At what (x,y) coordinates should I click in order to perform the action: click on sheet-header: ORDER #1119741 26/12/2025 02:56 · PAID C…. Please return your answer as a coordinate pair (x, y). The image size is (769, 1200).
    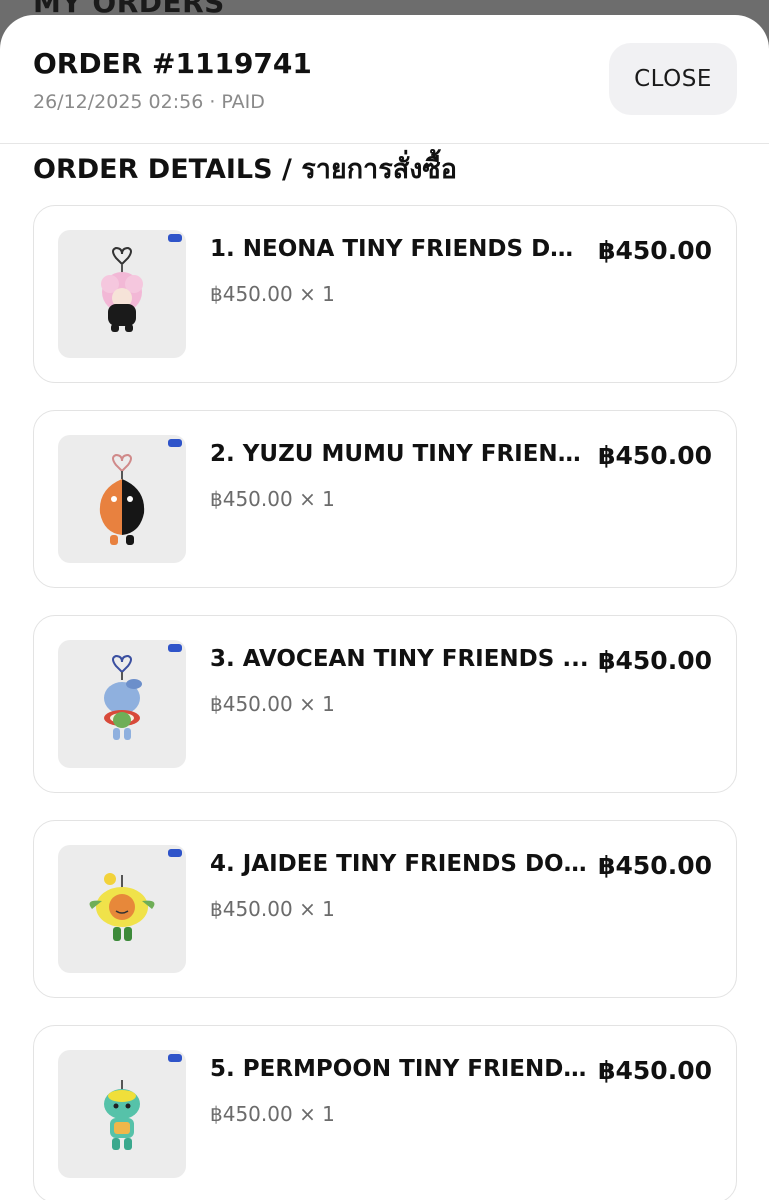
    Looking at the image, I should click on (384, 79).